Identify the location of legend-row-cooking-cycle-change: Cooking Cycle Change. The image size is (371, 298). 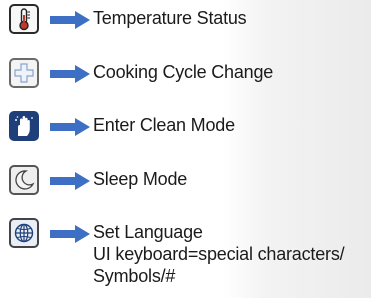
(189, 75).